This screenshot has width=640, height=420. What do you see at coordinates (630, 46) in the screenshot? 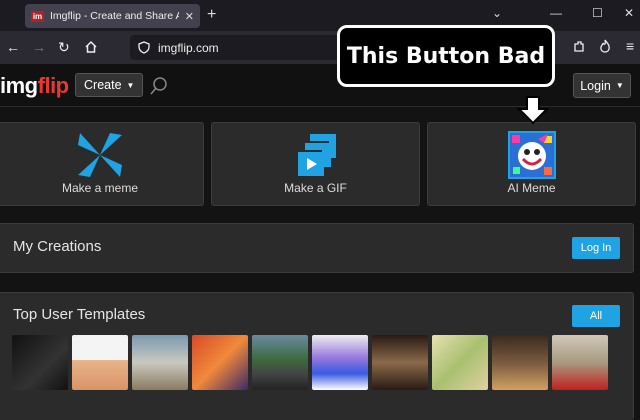
I see `menu-icon: ≡` at bounding box center [630, 46].